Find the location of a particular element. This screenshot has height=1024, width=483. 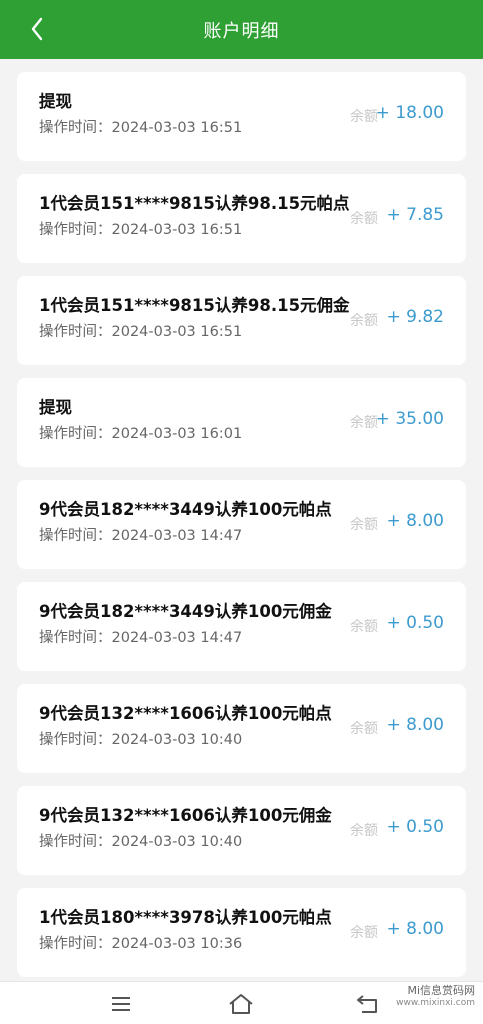

back-button is located at coordinates (37, 29).